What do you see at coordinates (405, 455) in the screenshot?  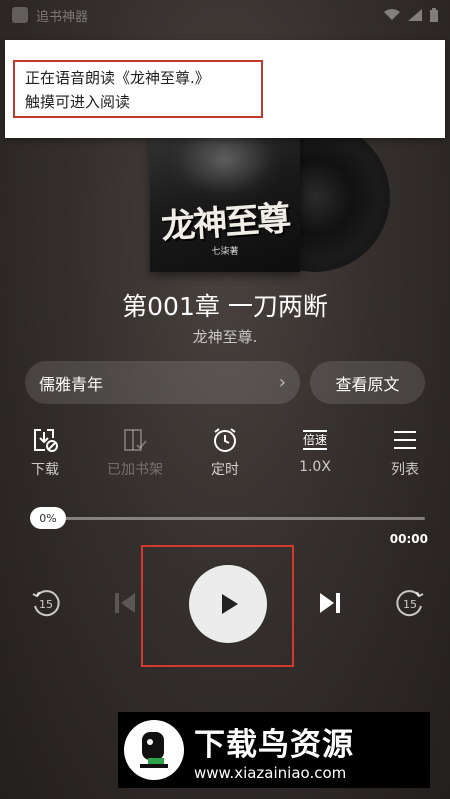 I see `list-button: 列表` at bounding box center [405, 455].